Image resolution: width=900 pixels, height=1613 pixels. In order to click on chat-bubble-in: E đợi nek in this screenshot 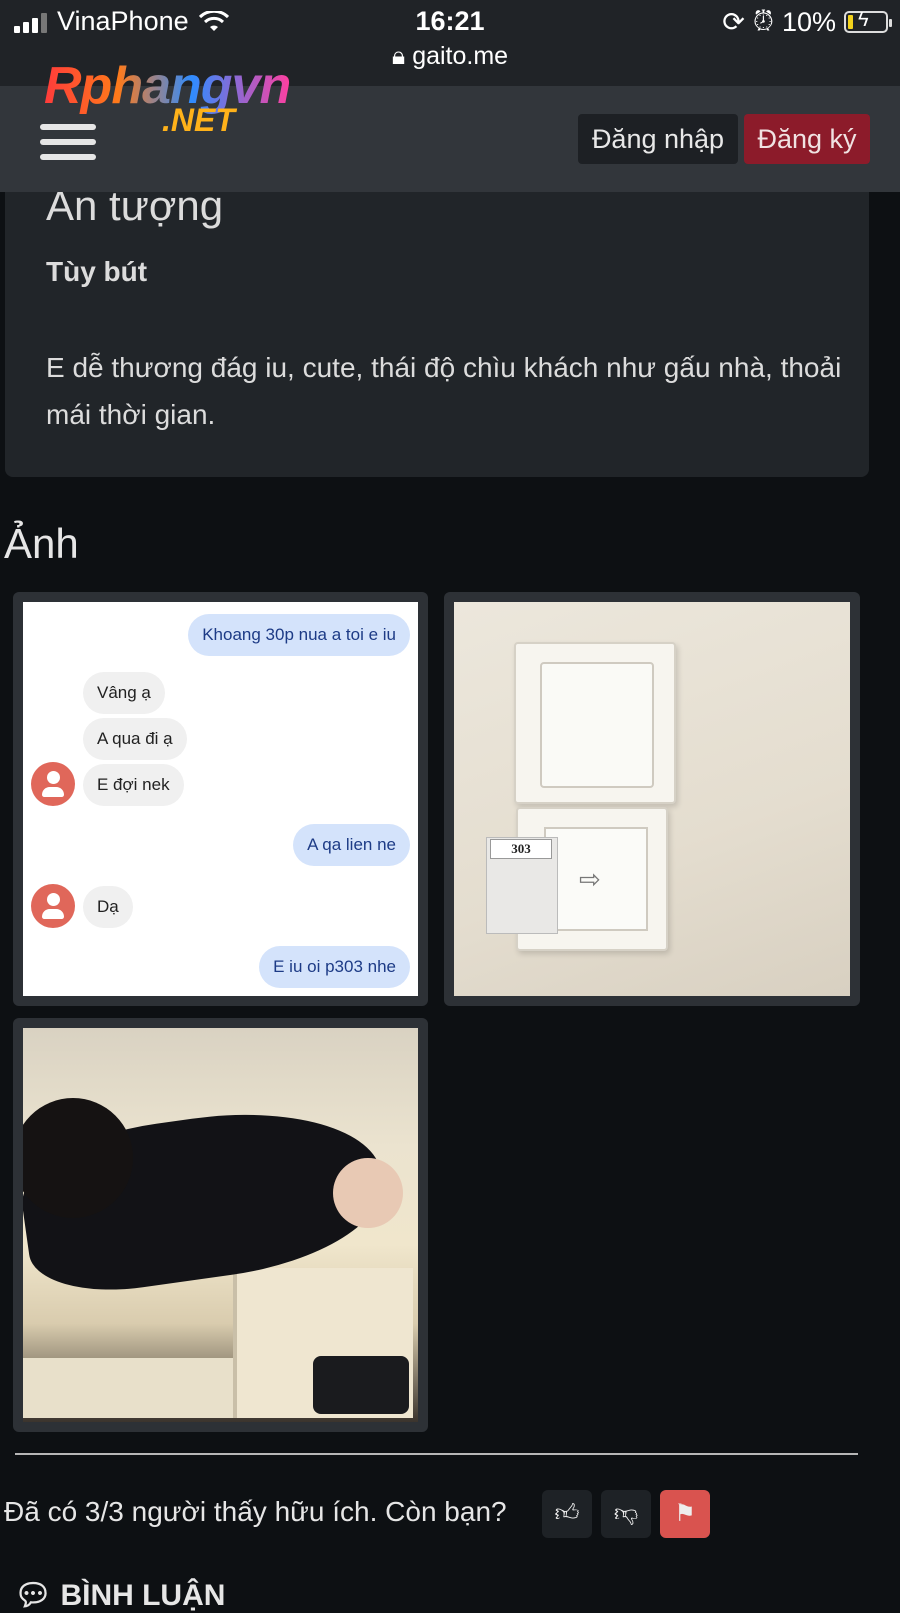, I will do `click(133, 785)`.